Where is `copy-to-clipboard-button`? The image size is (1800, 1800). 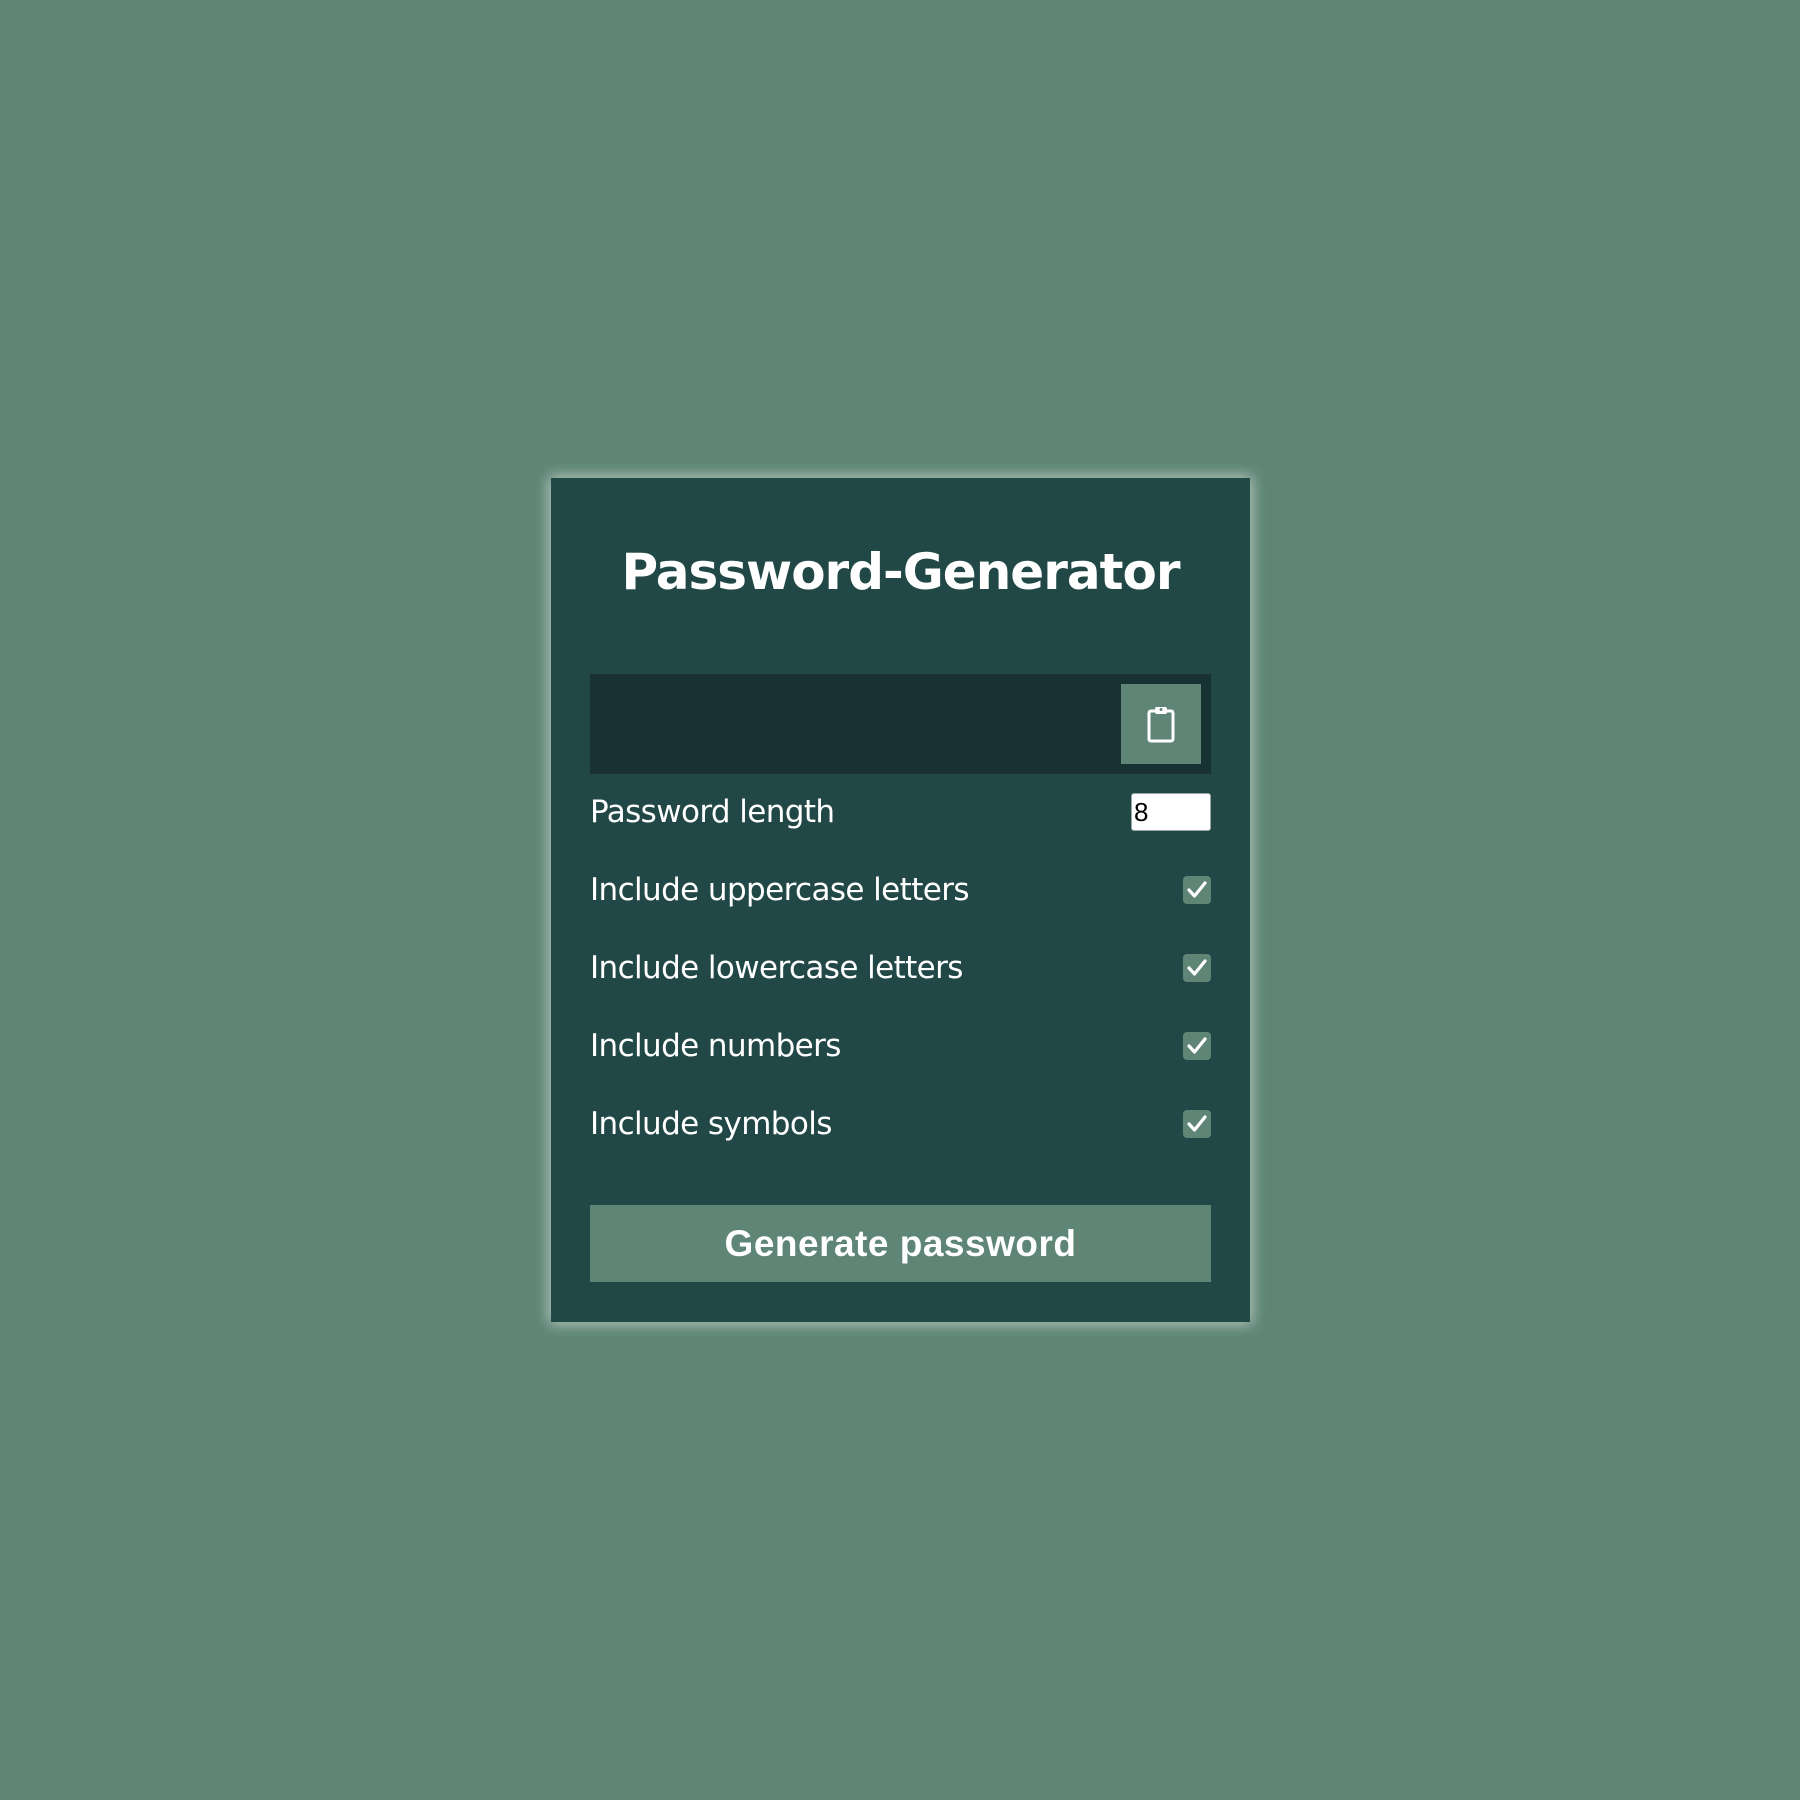
copy-to-clipboard-button is located at coordinates (1161, 724).